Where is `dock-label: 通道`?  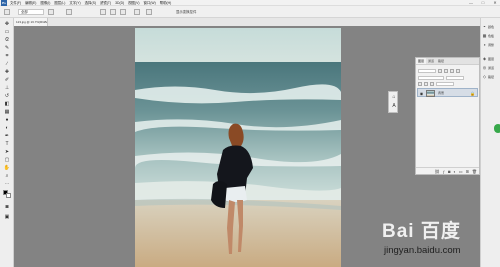 dock-label: 通道 is located at coordinates (491, 67).